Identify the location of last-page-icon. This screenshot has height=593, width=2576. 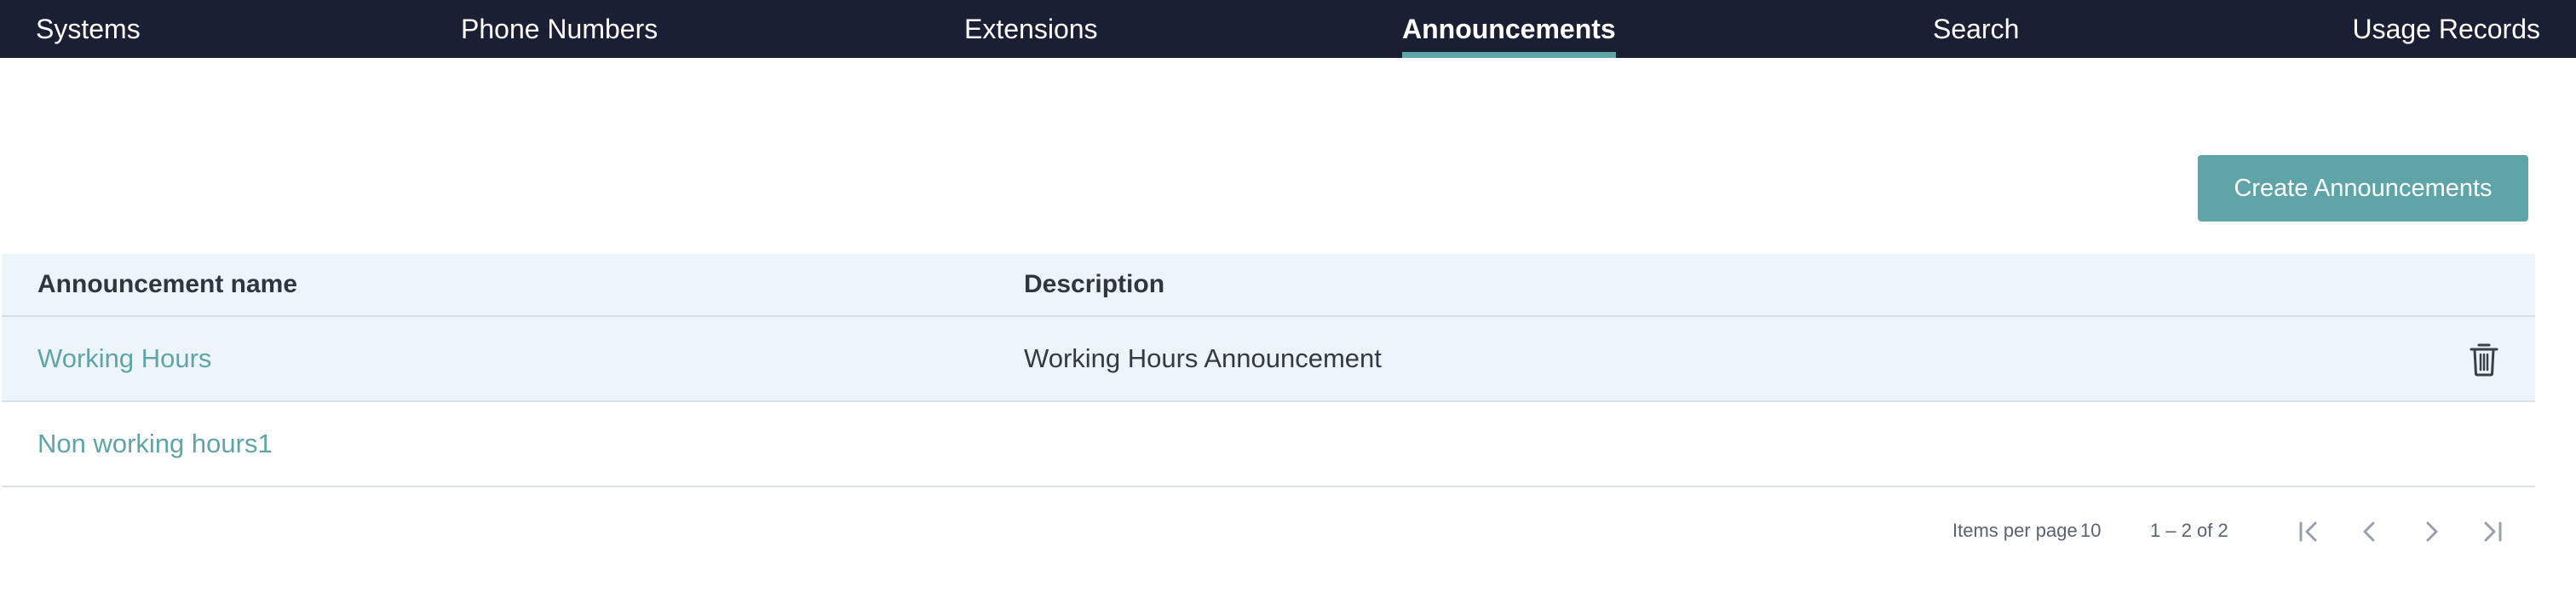
(2493, 532).